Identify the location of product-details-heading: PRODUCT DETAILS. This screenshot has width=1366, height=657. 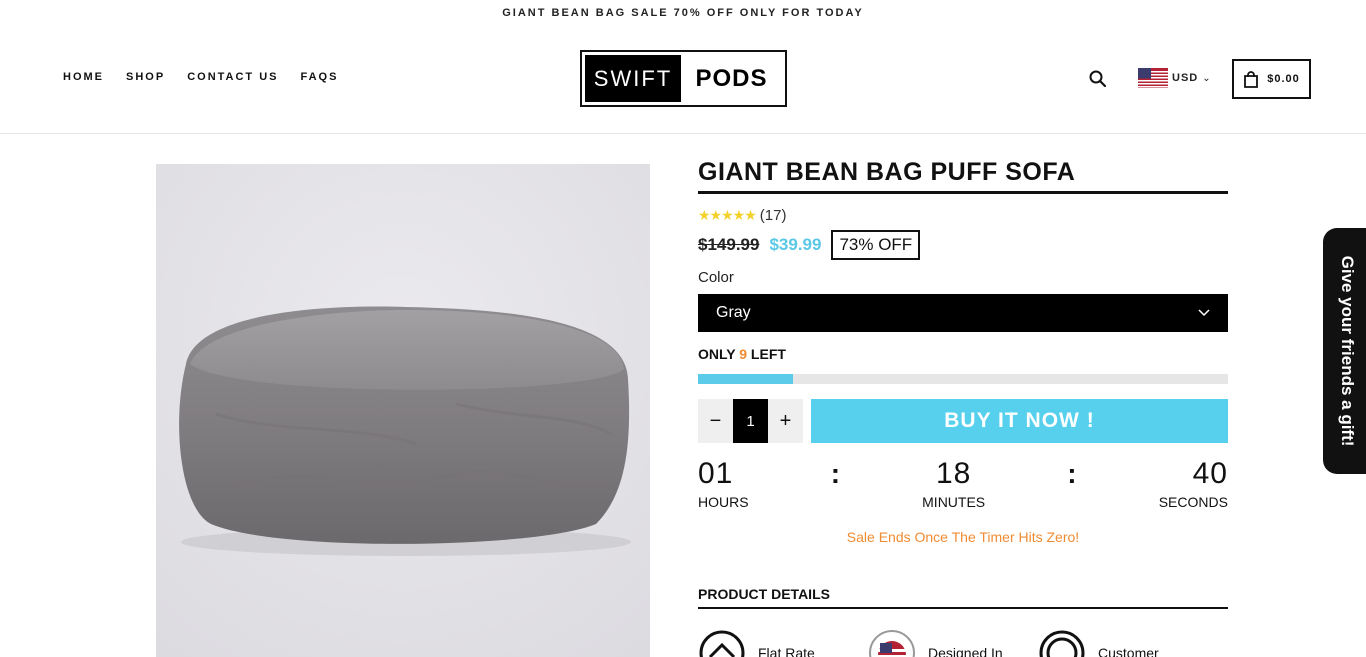
(963, 597).